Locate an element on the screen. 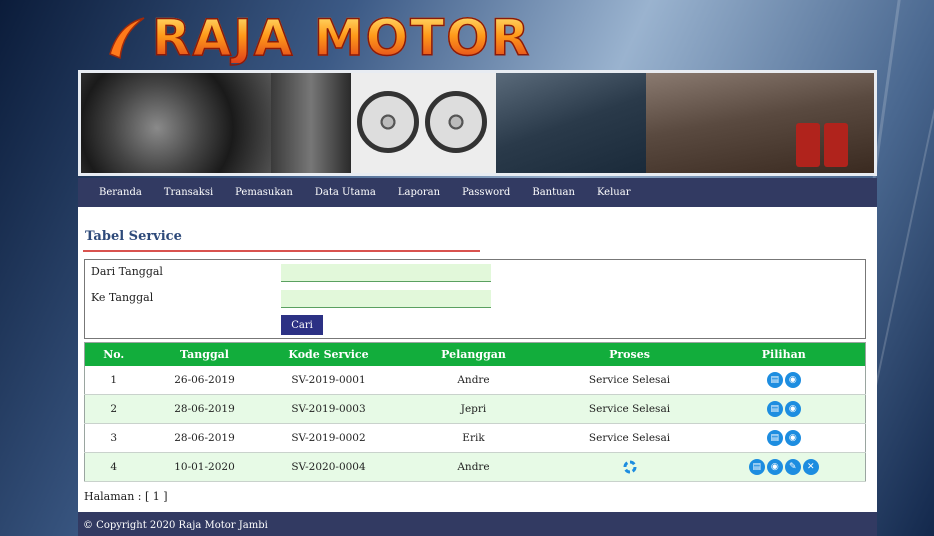  cell-kode: SV-2019-0002 is located at coordinates (328, 438).